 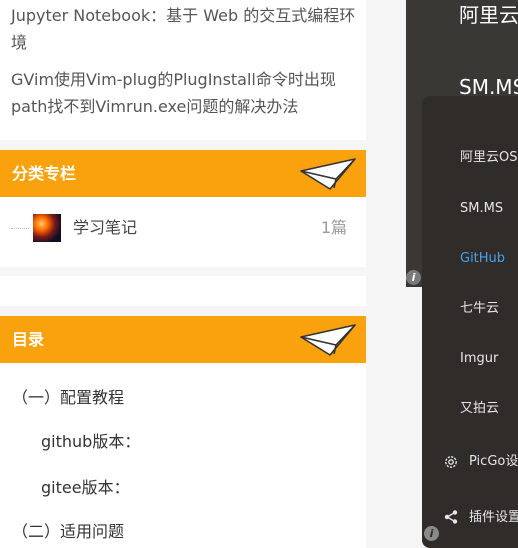 I want to click on toc-item-config: （一）配置教程, so click(x=68, y=398).